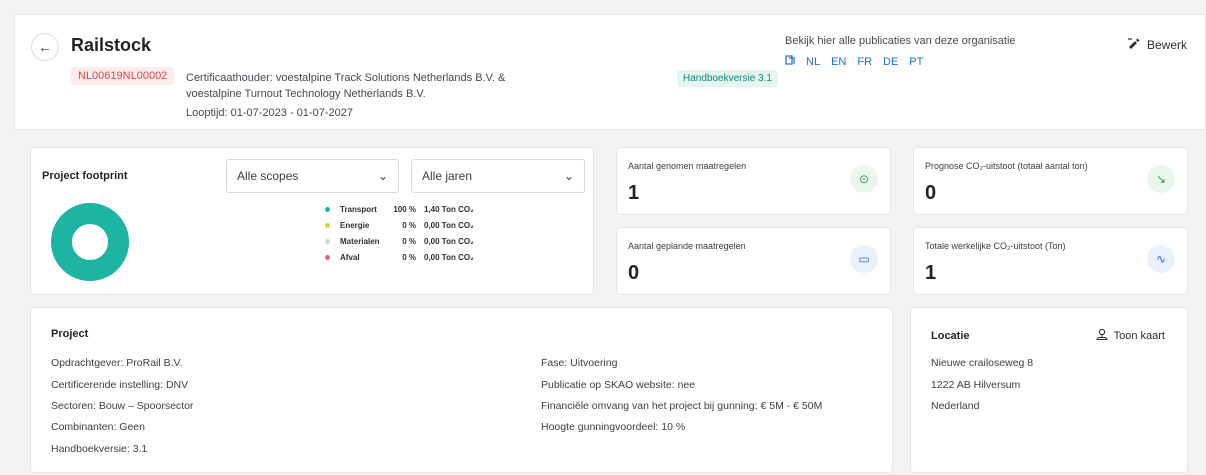 This screenshot has width=1206, height=475. I want to click on measures-taken-label: Aantal genomen maatregelen, so click(687, 166).